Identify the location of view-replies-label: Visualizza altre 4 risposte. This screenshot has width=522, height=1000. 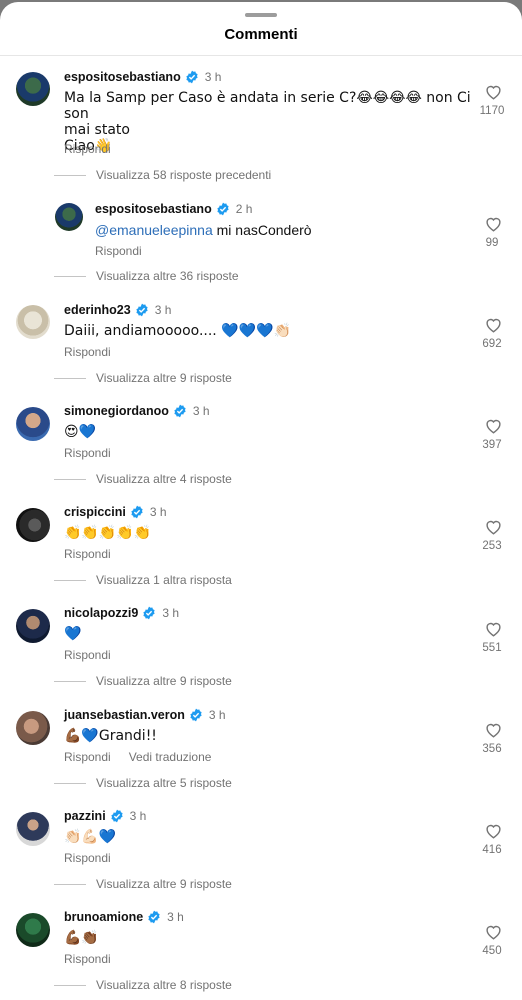
(164, 479).